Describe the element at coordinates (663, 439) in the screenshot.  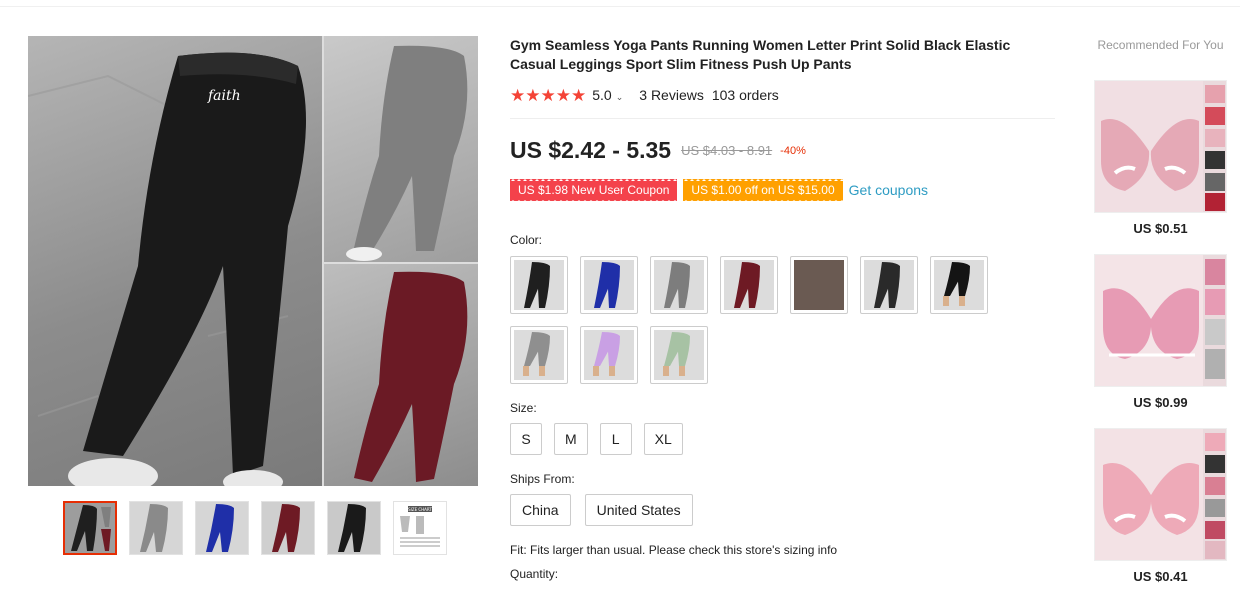
I see `size-option-xl: XL` at that location.